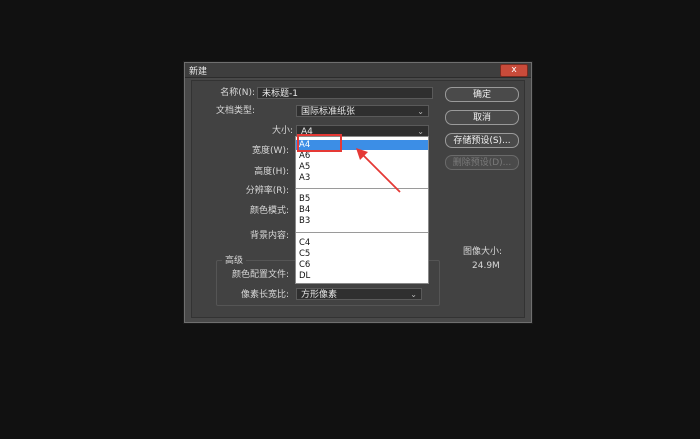 The height and width of the screenshot is (439, 700). Describe the element at coordinates (482, 94) in the screenshot. I see `ok-button: 确定` at that location.